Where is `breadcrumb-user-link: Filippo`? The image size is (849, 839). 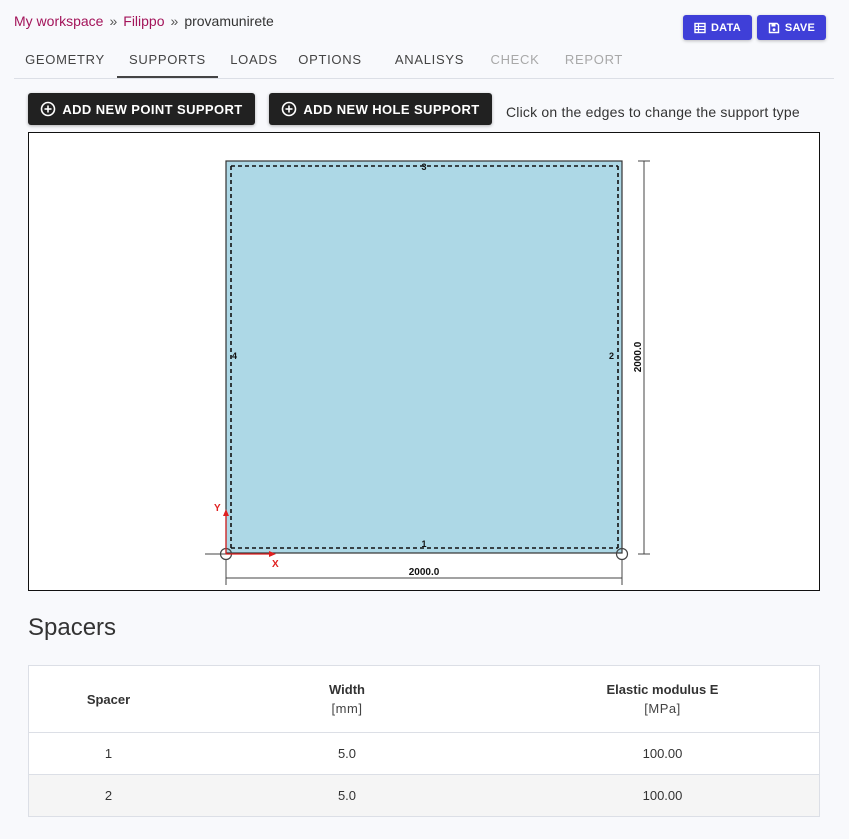 breadcrumb-user-link: Filippo is located at coordinates (143, 21).